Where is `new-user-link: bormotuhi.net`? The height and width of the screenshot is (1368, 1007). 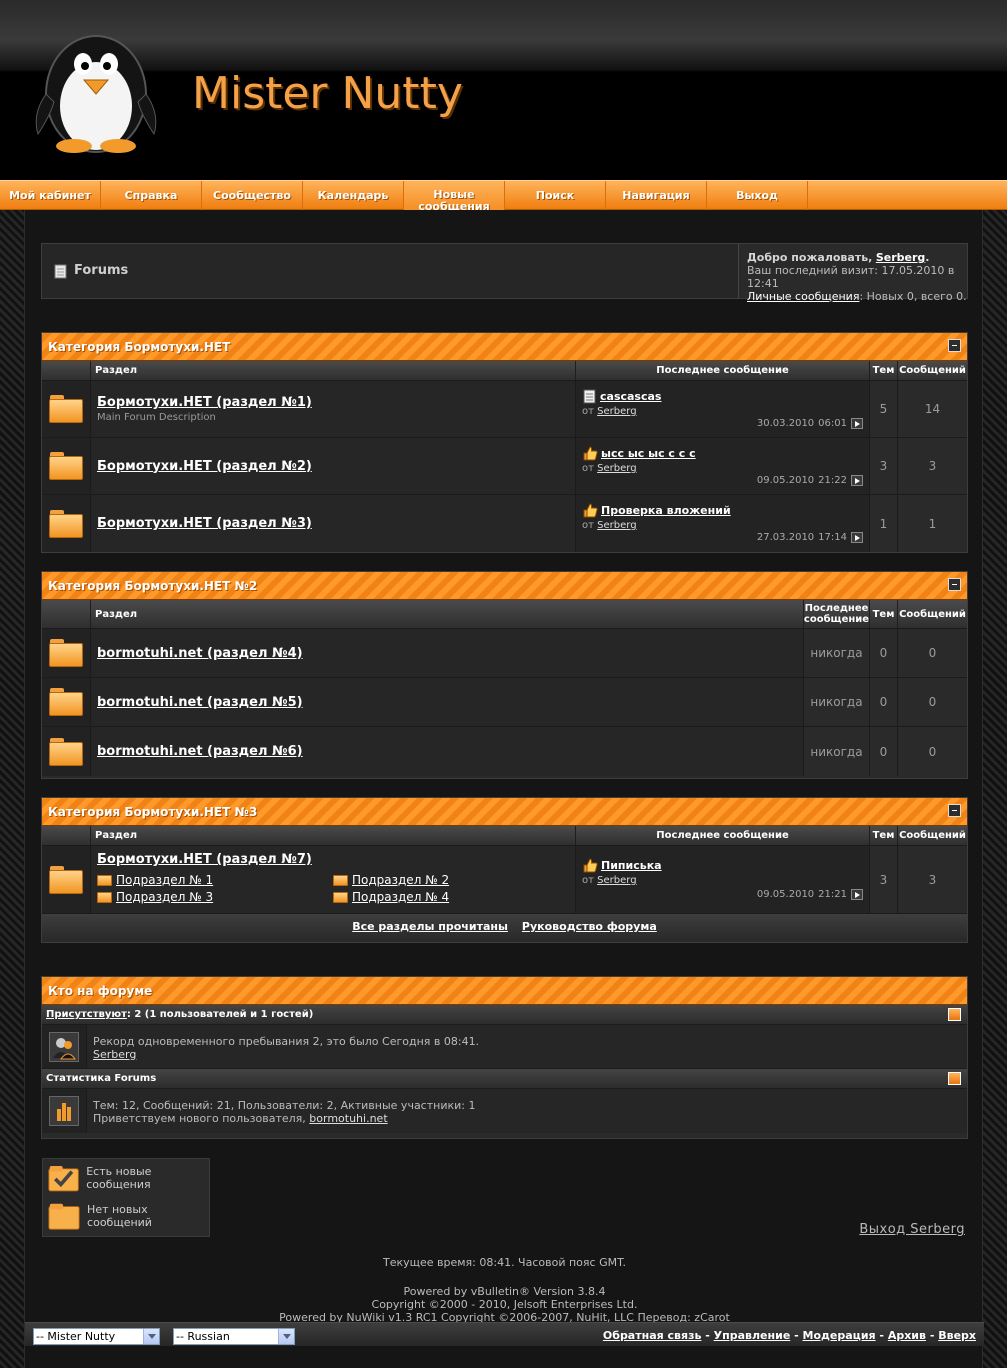
new-user-link: bormotuhi.net is located at coordinates (348, 1118).